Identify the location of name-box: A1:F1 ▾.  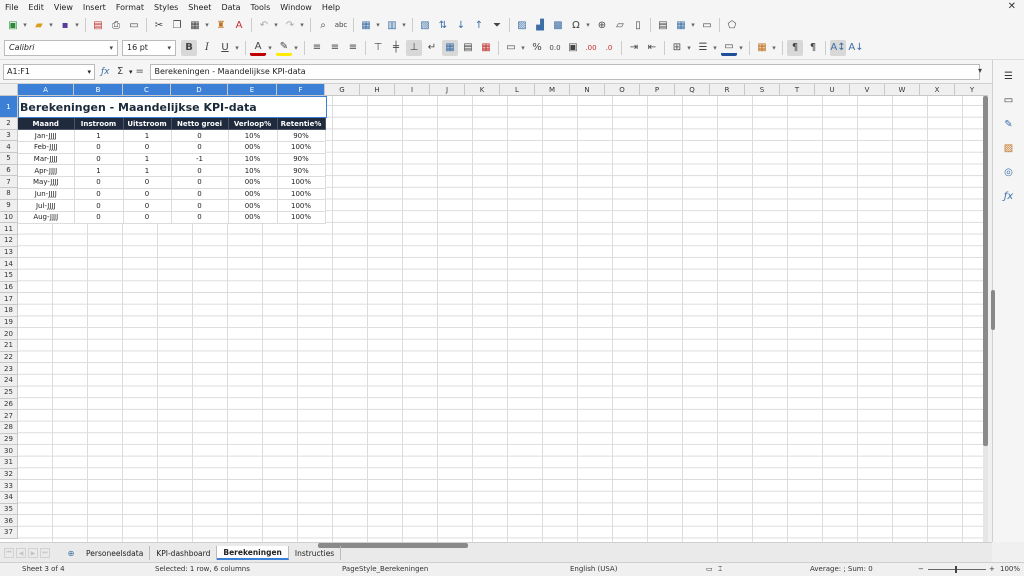
(49, 71).